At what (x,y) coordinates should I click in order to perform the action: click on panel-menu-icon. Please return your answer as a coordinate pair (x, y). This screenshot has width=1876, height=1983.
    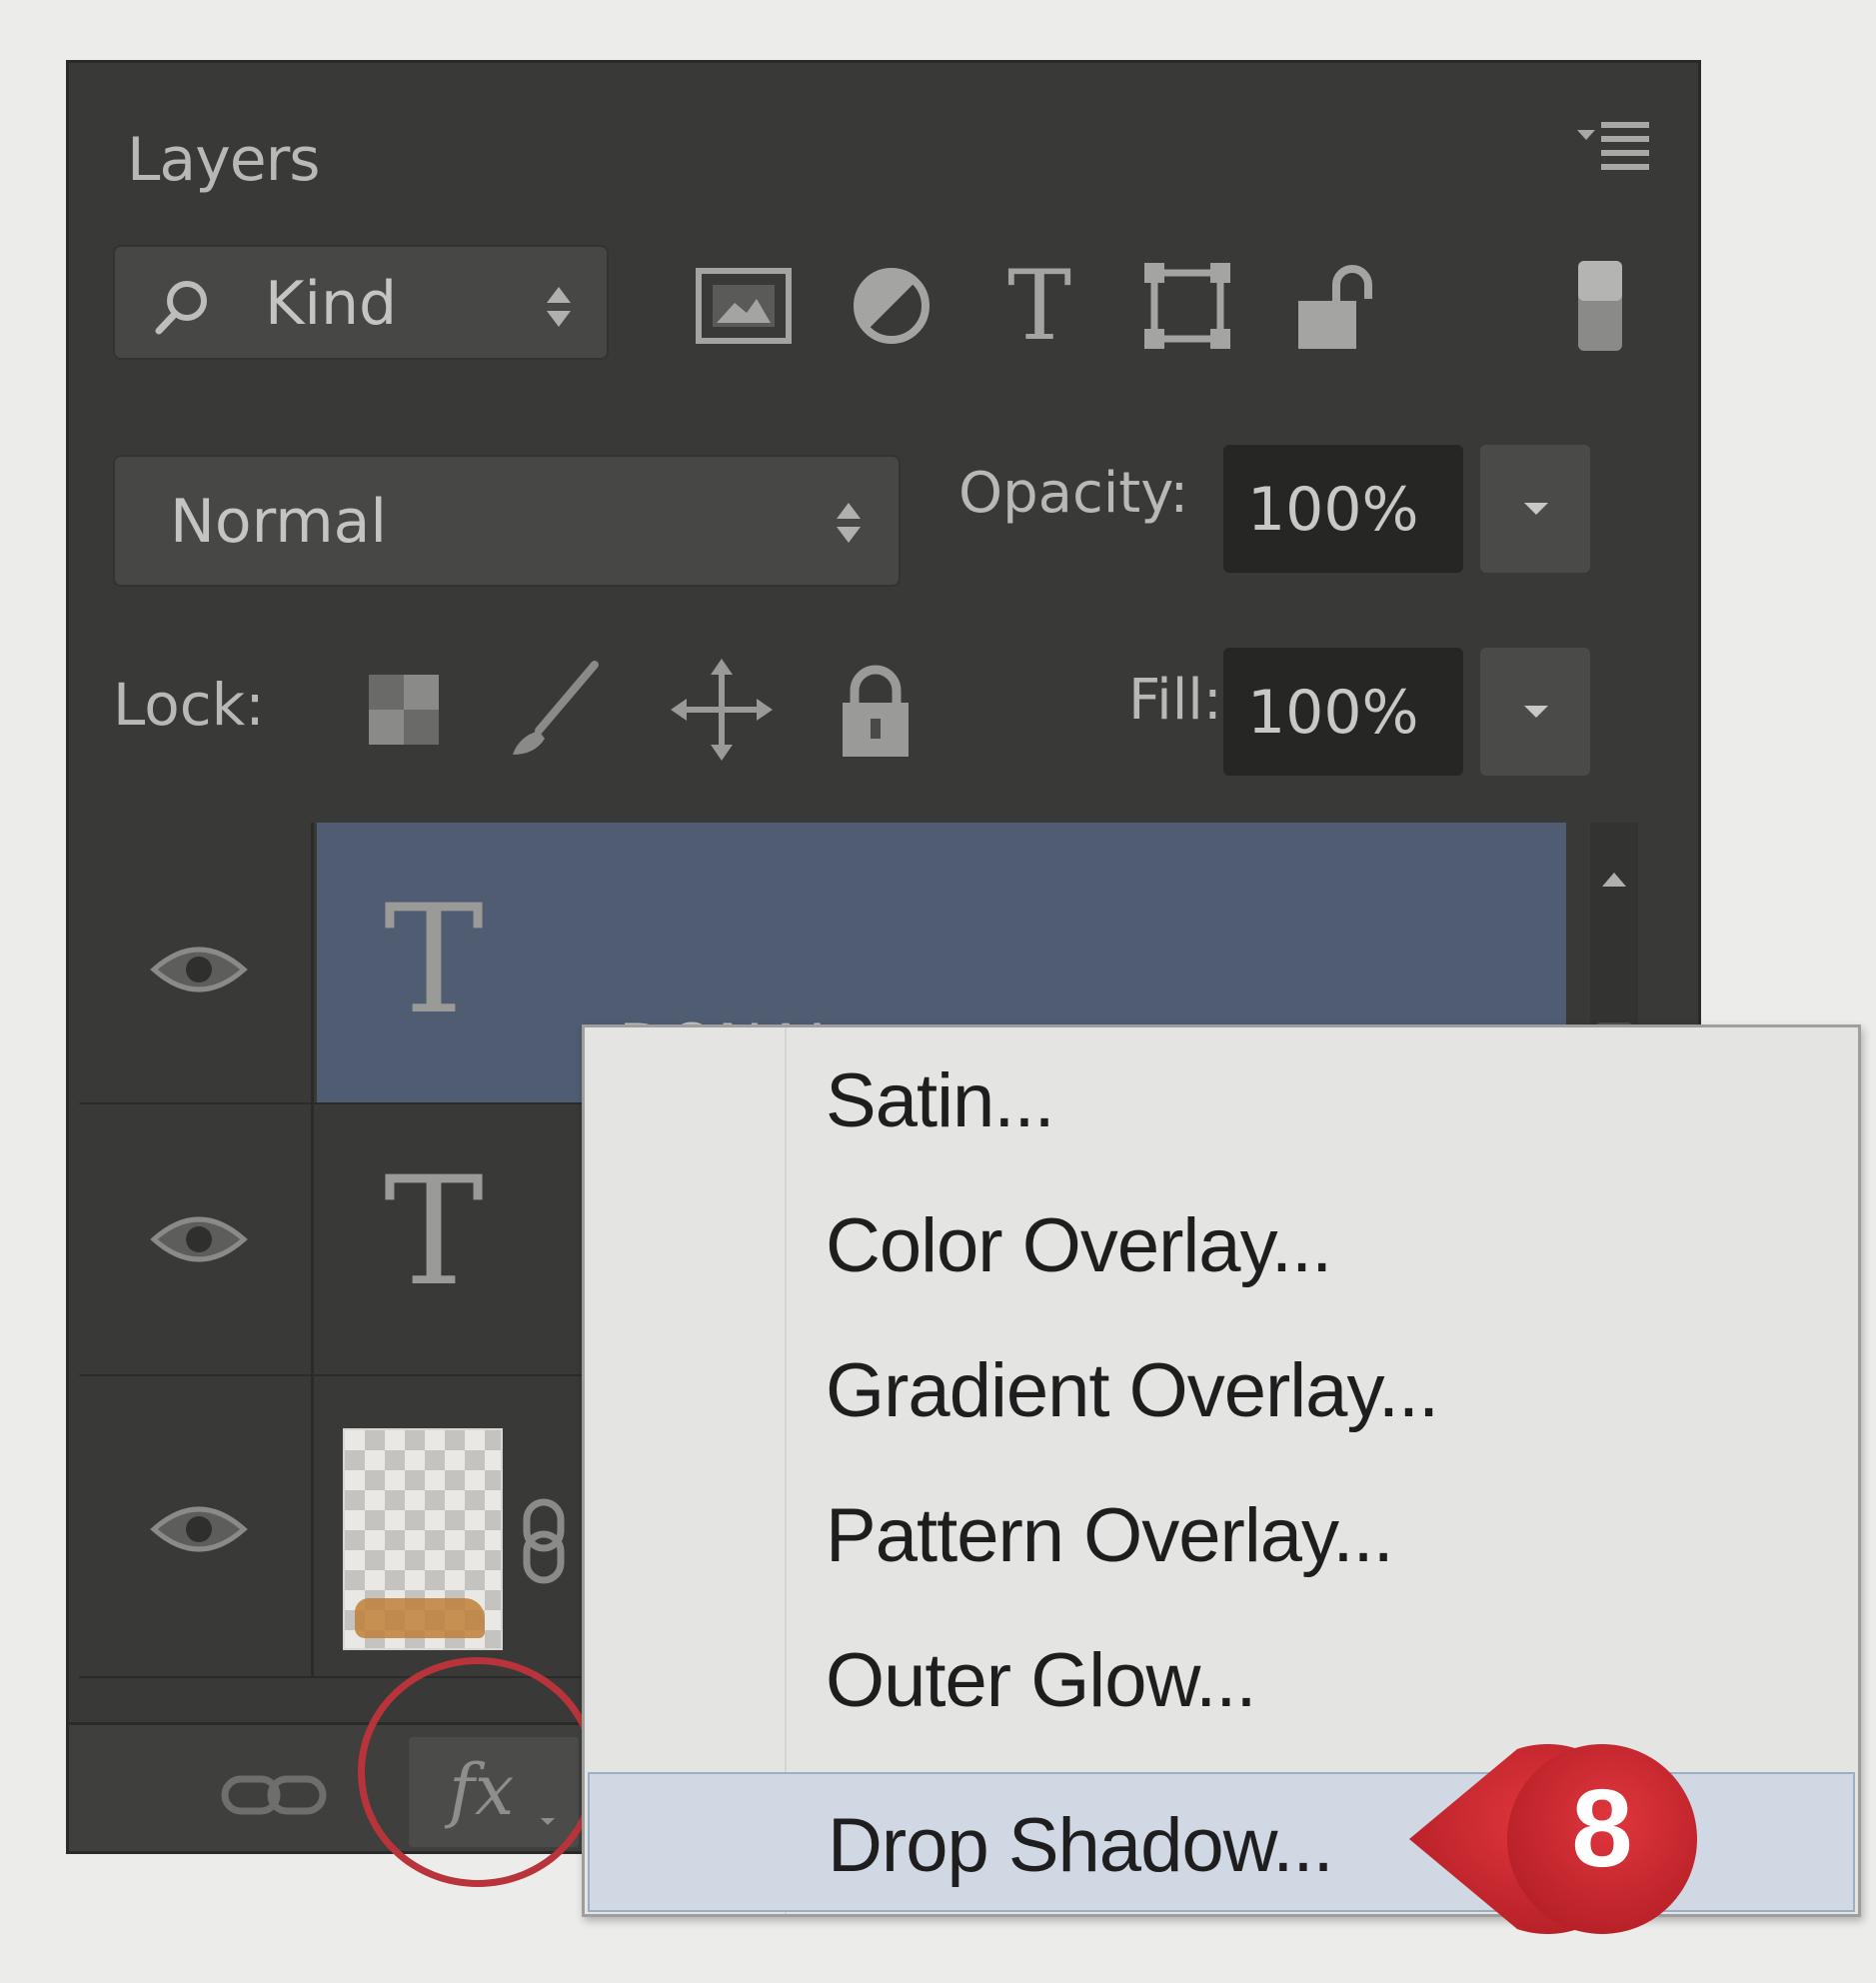
    Looking at the image, I should click on (1613, 148).